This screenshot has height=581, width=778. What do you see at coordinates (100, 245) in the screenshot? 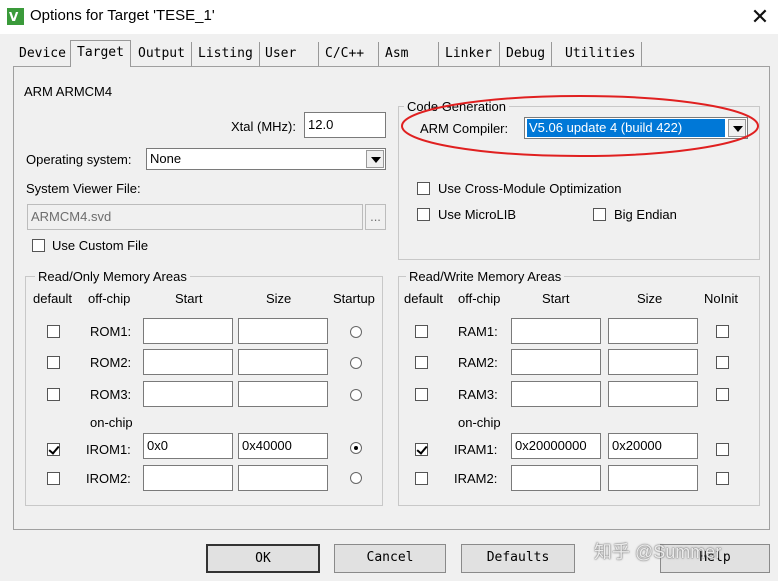
I see `use-custom-file-label: Use Custom File` at bounding box center [100, 245].